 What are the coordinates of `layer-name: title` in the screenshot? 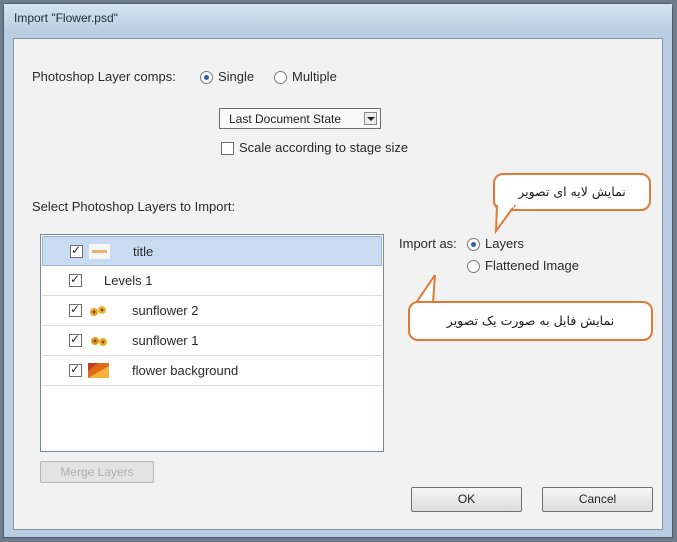 It's located at (143, 251).